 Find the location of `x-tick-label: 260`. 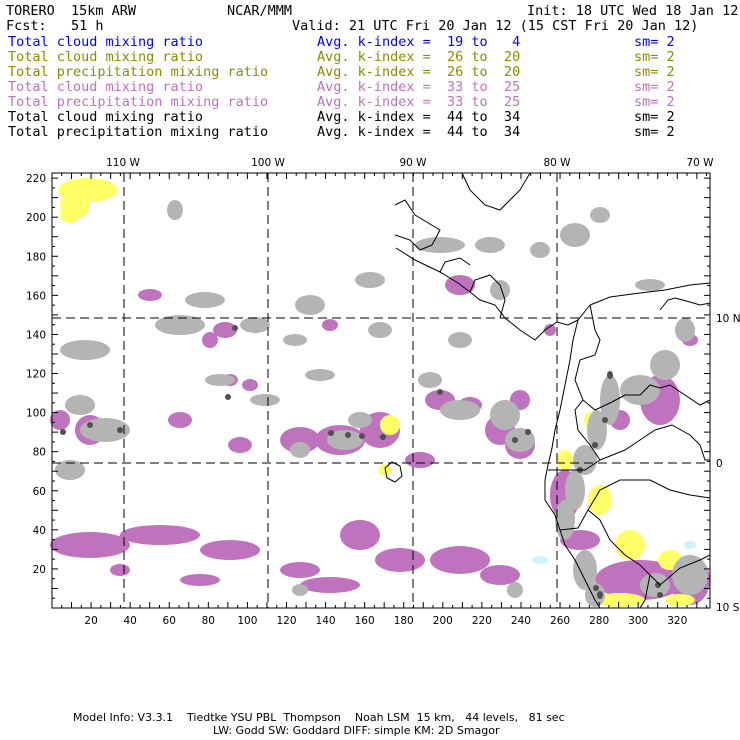

x-tick-label: 260 is located at coordinates (560, 621).